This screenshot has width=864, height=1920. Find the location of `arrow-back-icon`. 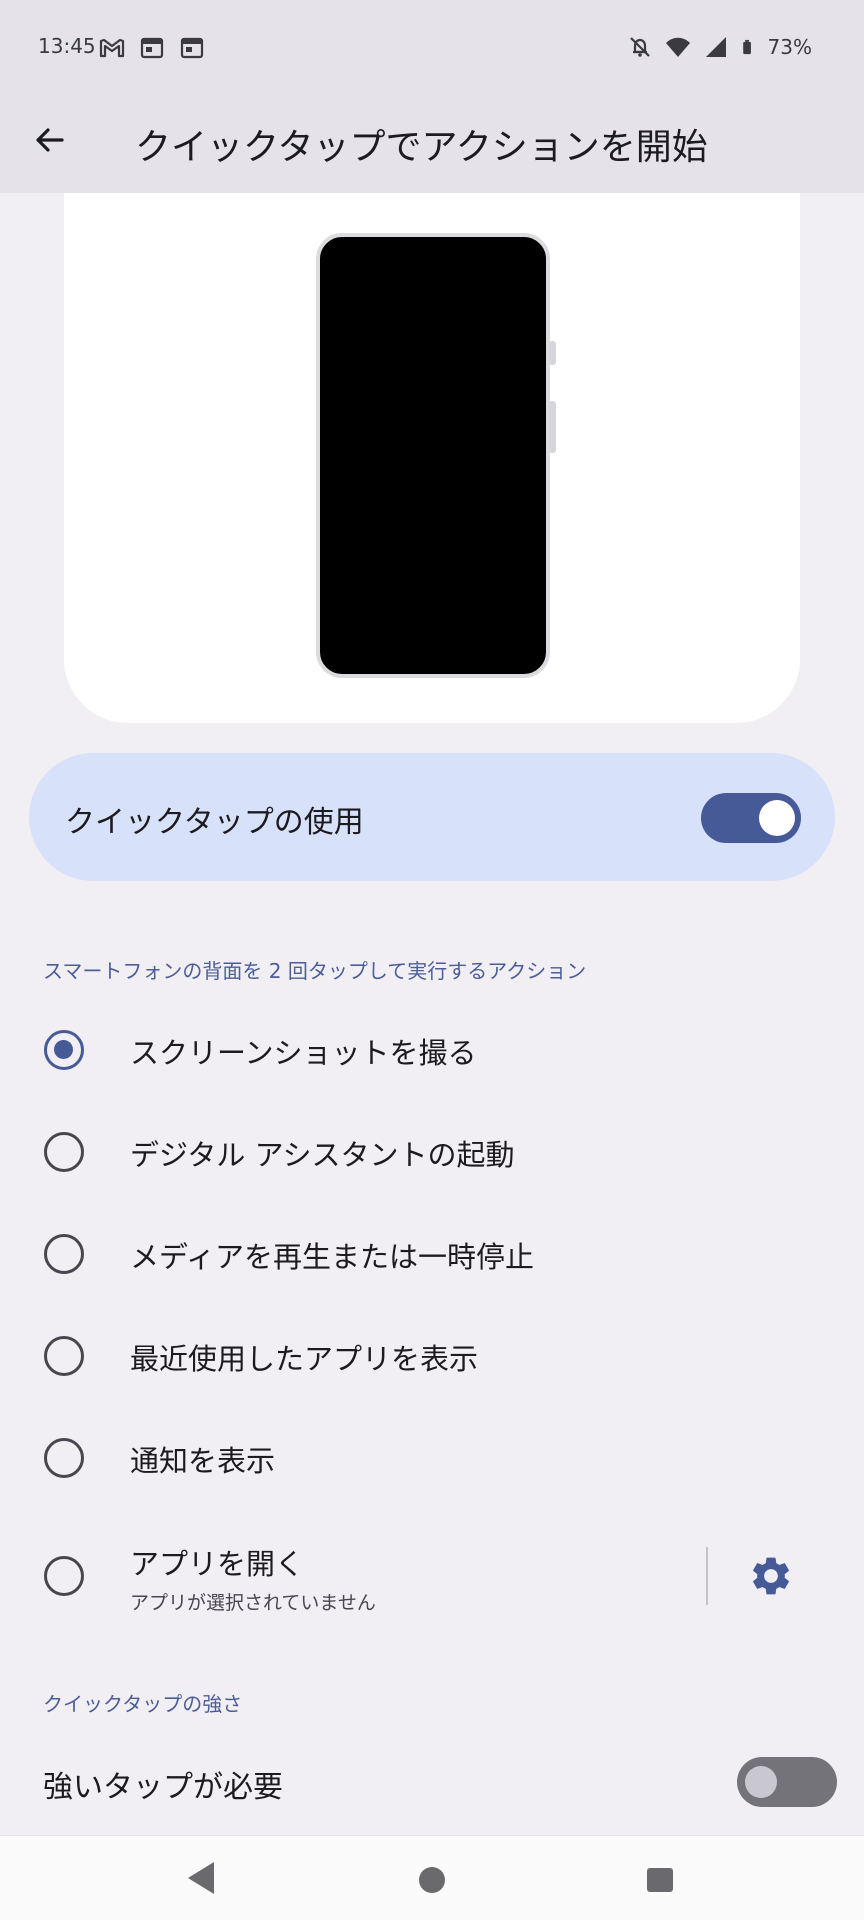

arrow-back-icon is located at coordinates (50, 140).